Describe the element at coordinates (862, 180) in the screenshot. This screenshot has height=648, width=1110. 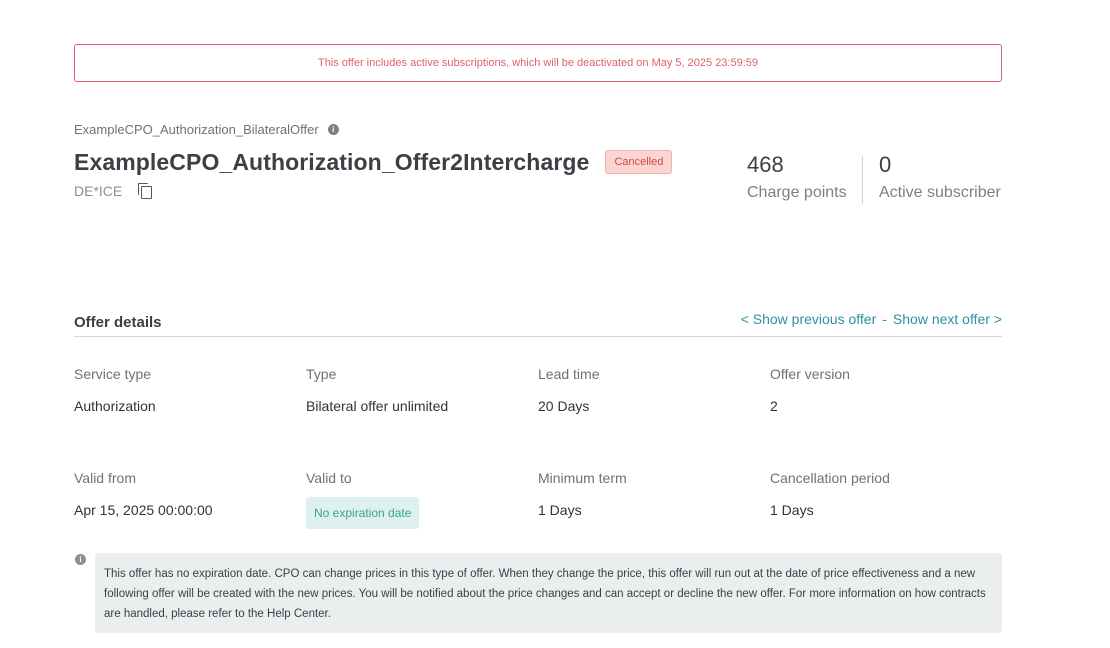
I see `stat-divider` at that location.